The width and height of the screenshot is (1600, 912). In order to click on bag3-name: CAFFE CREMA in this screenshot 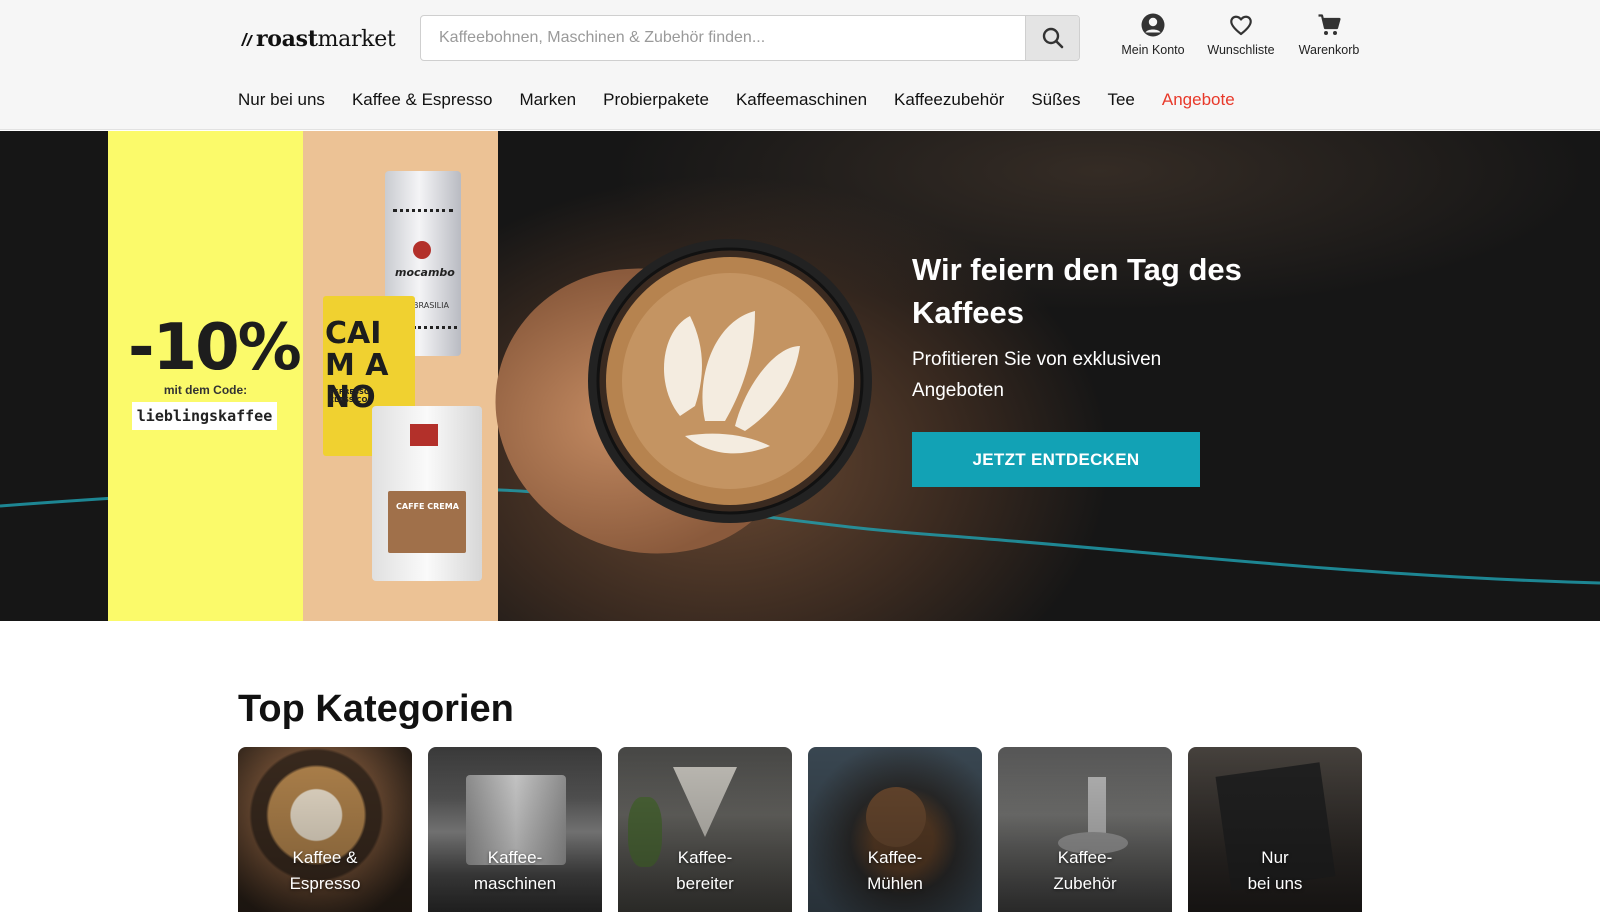, I will do `click(427, 506)`.